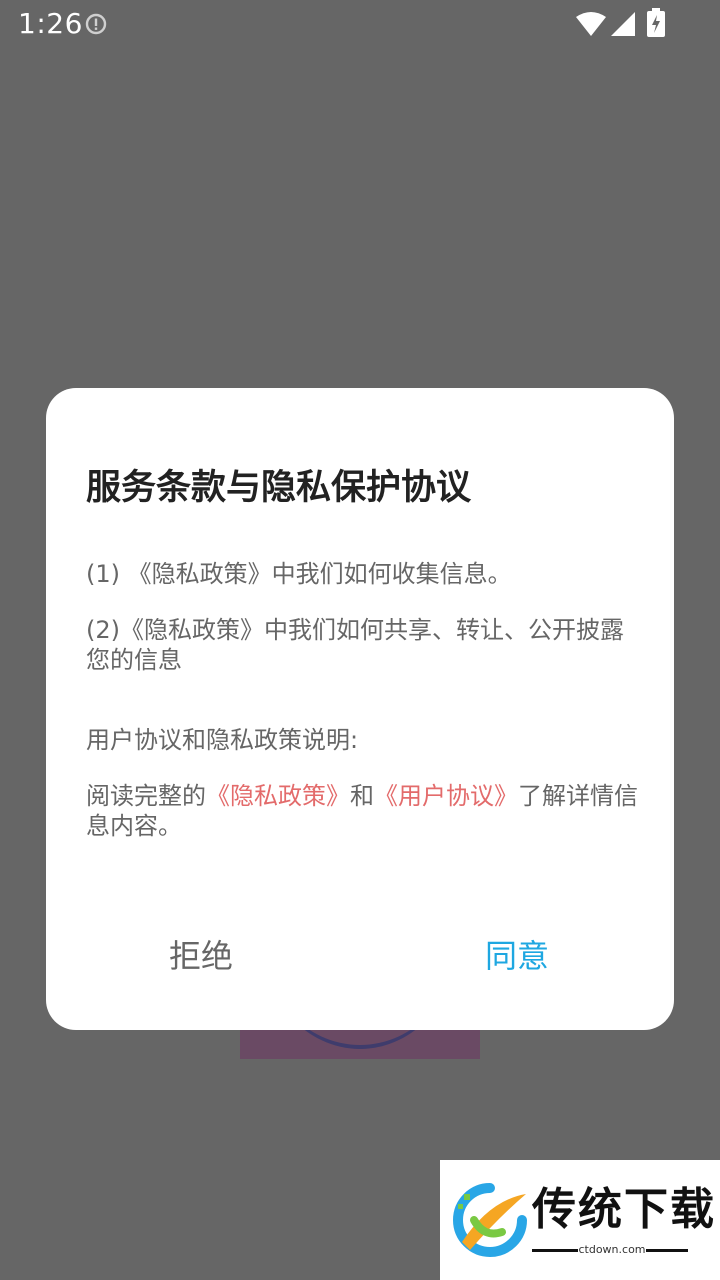 The width and height of the screenshot is (720, 1280). What do you see at coordinates (192, 630) in the screenshot?
I see `policy-item-2-link: 《隐私政策》` at bounding box center [192, 630].